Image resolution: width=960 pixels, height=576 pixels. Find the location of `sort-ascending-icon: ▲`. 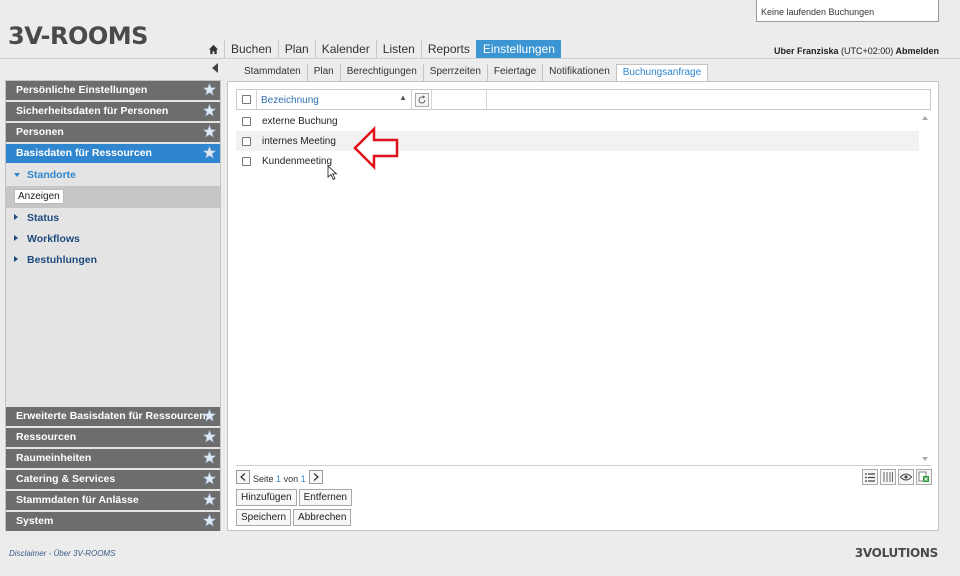

sort-ascending-icon: ▲ is located at coordinates (403, 97).